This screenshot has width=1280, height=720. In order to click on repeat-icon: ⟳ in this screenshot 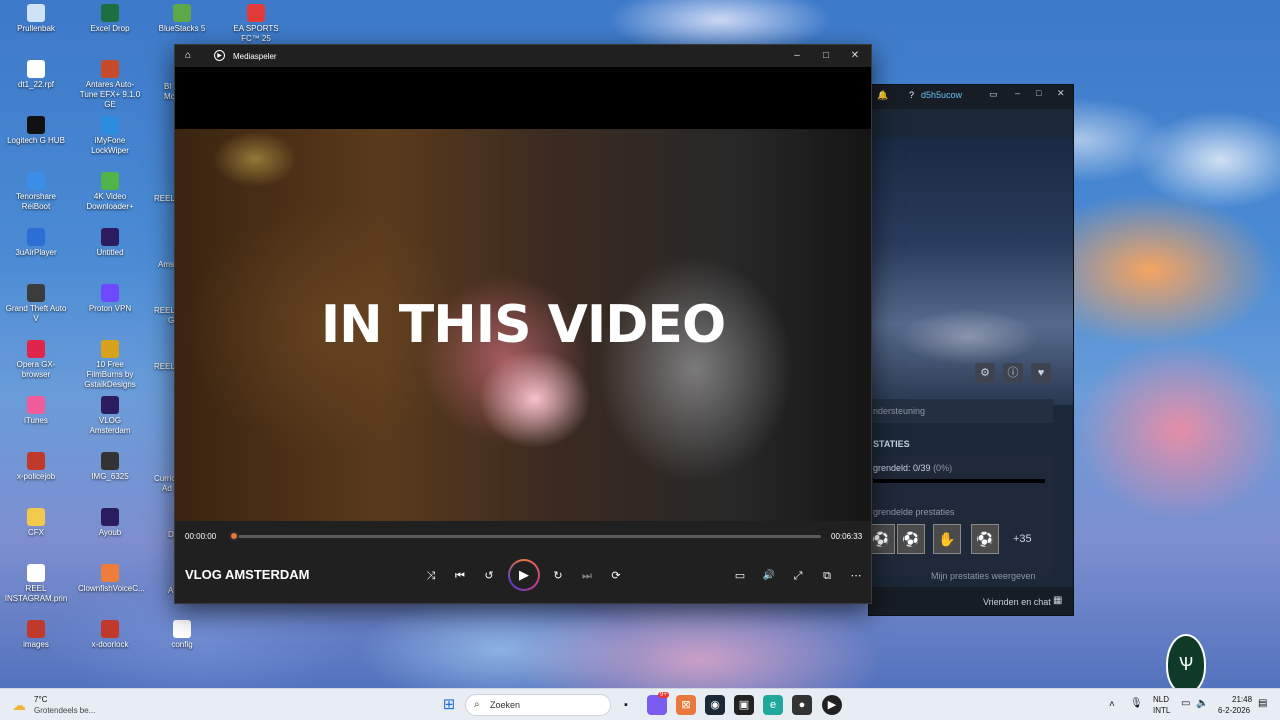, I will do `click(616, 576)`.